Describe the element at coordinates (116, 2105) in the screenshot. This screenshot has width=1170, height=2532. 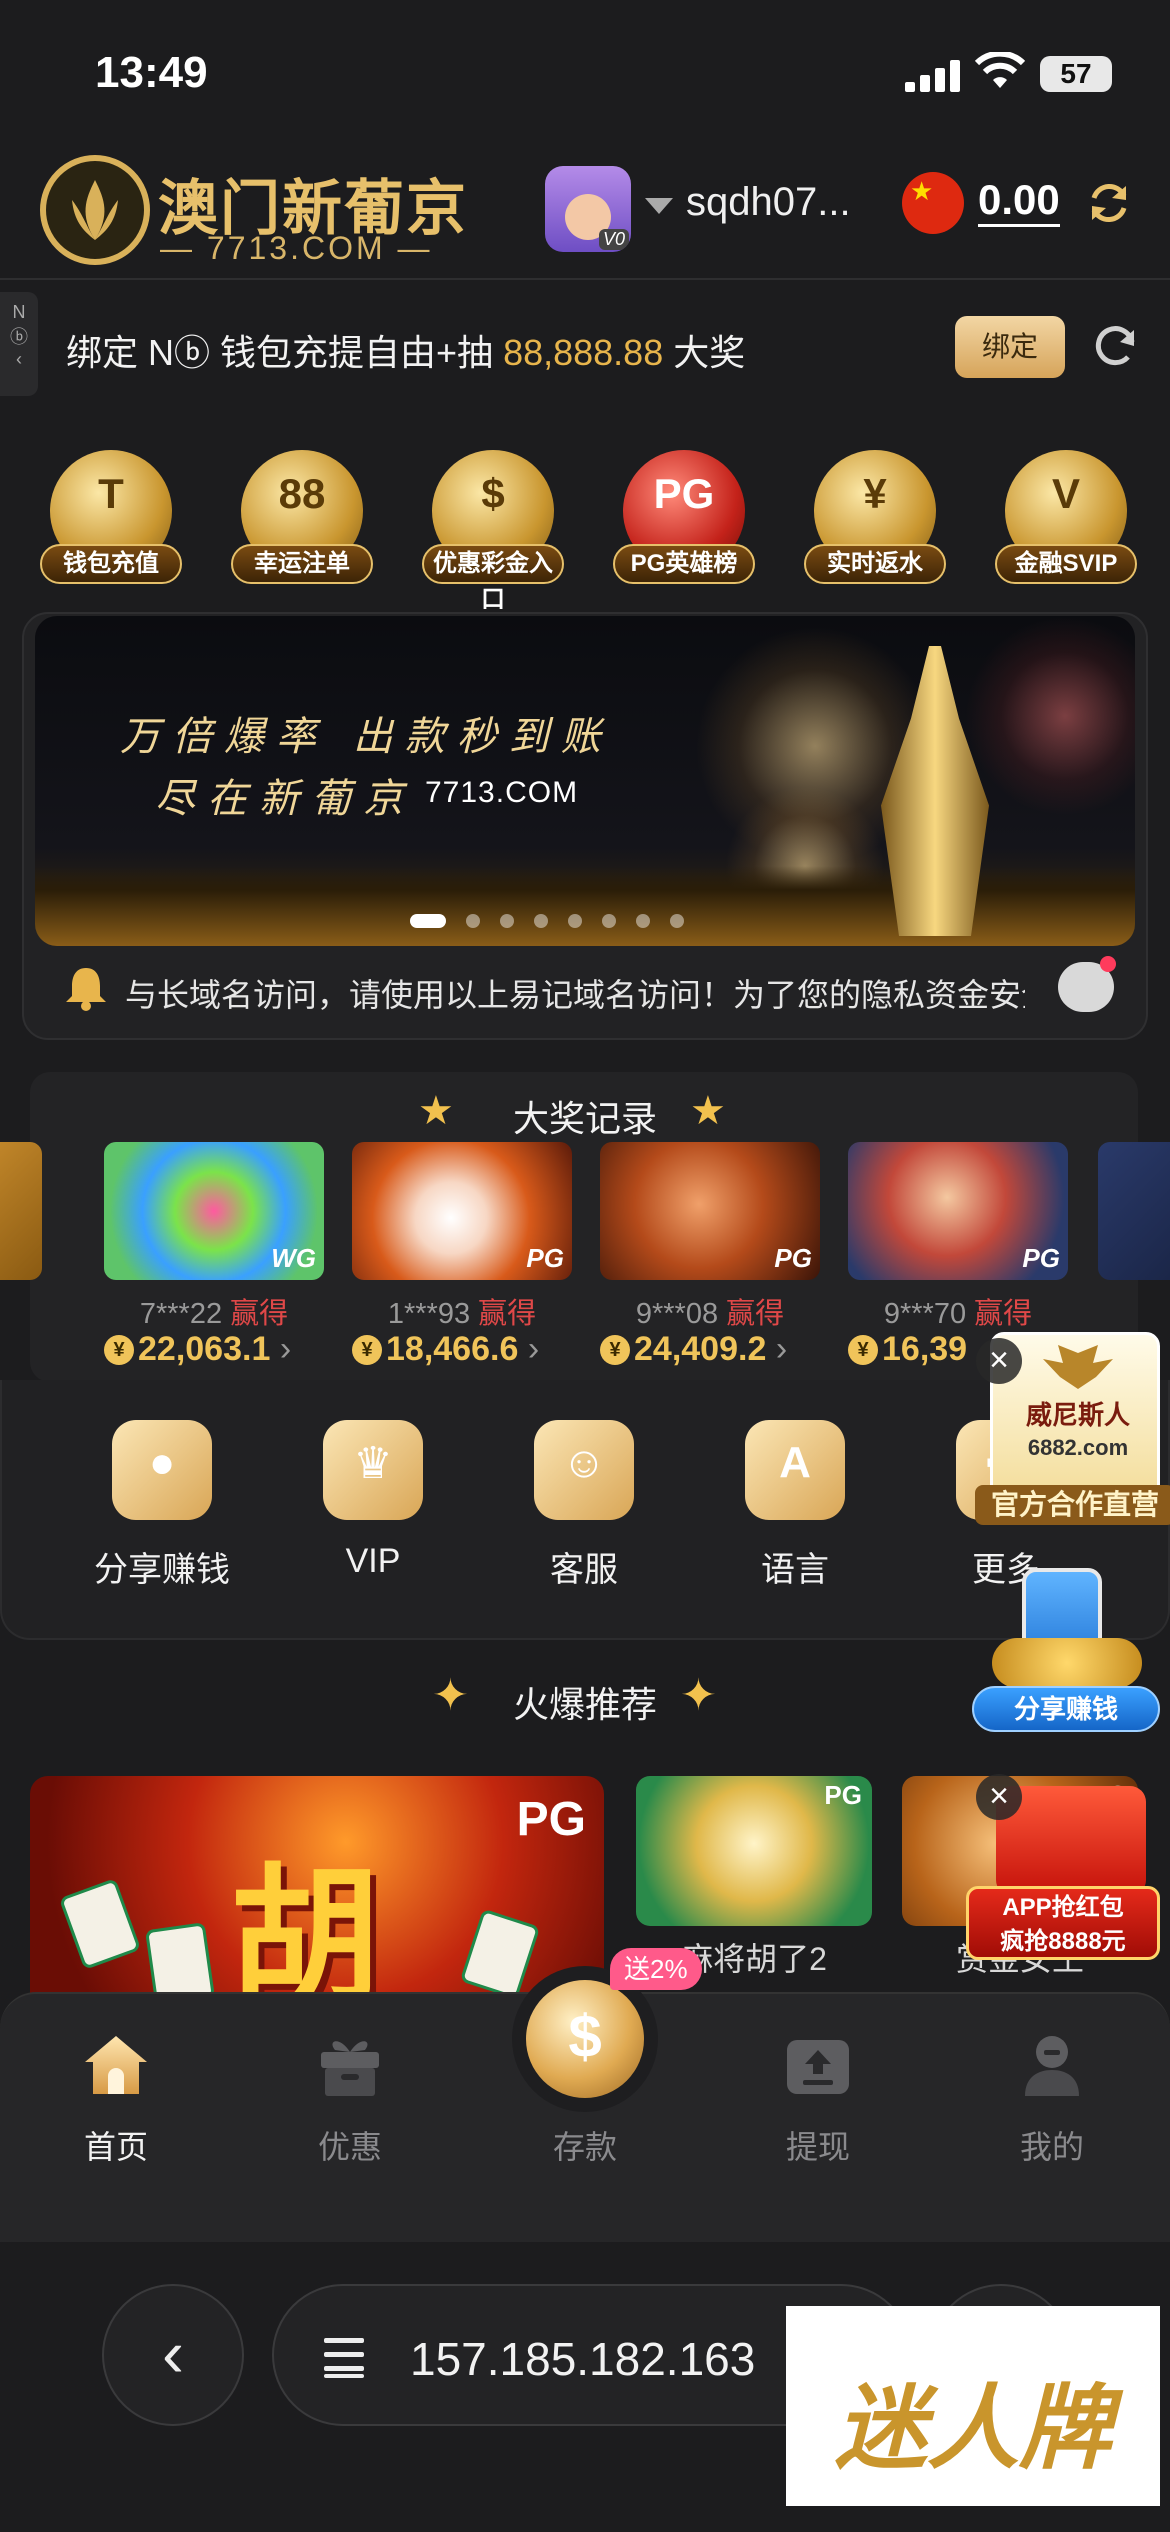
I see `tab-home: 首页` at that location.